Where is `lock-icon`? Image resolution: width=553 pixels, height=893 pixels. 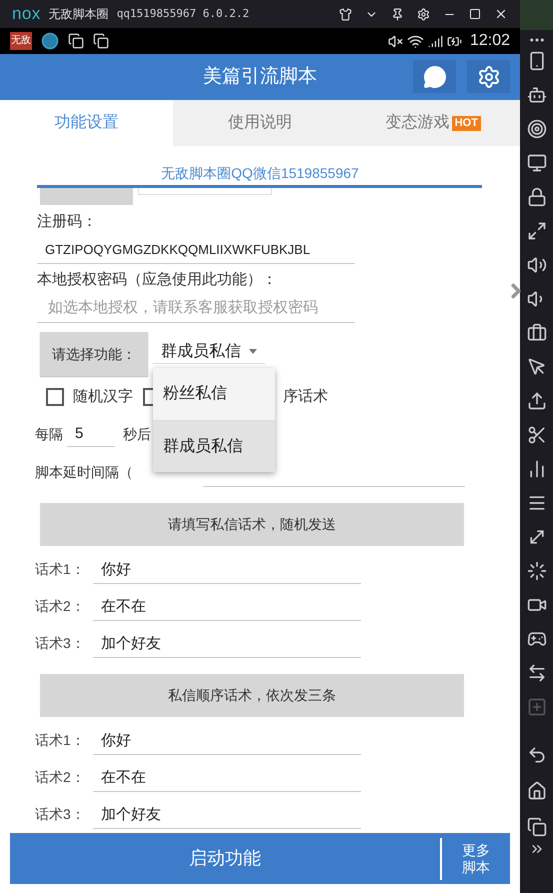 lock-icon is located at coordinates (536, 197).